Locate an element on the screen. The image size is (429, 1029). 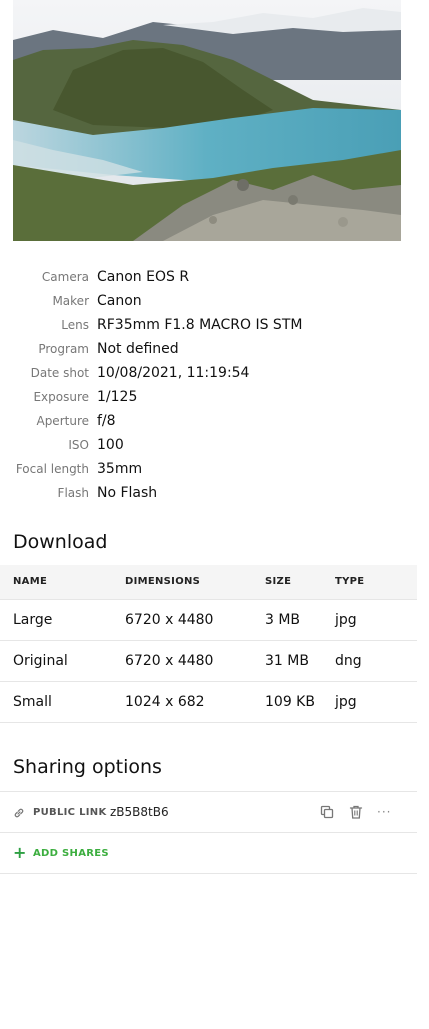
exif-value: 100 is located at coordinates (110, 445).